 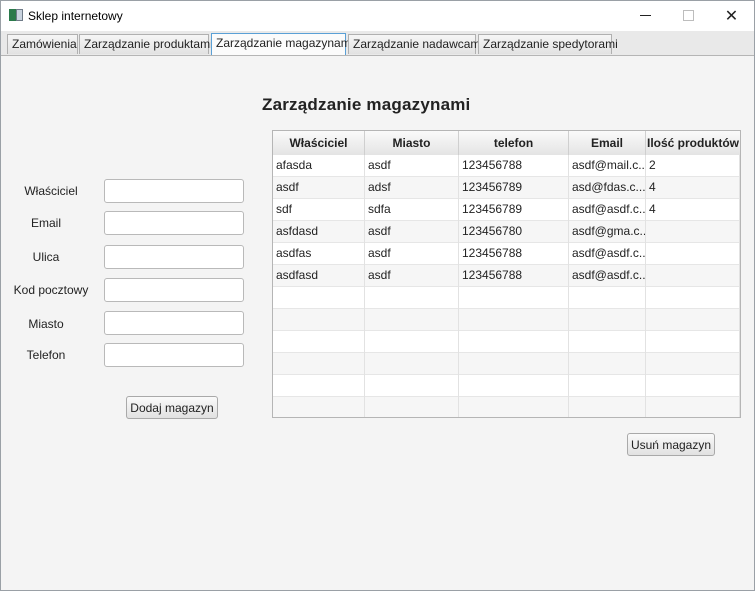 I want to click on cell-owner: asdf, so click(x=319, y=188).